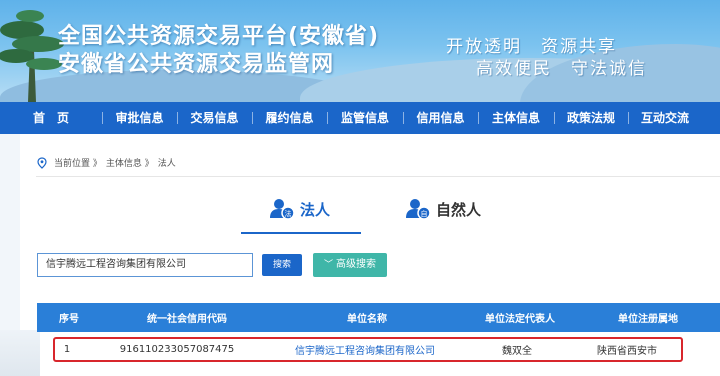 The height and width of the screenshot is (376, 720). I want to click on nav-item-interaction: 互动交流, so click(665, 118).